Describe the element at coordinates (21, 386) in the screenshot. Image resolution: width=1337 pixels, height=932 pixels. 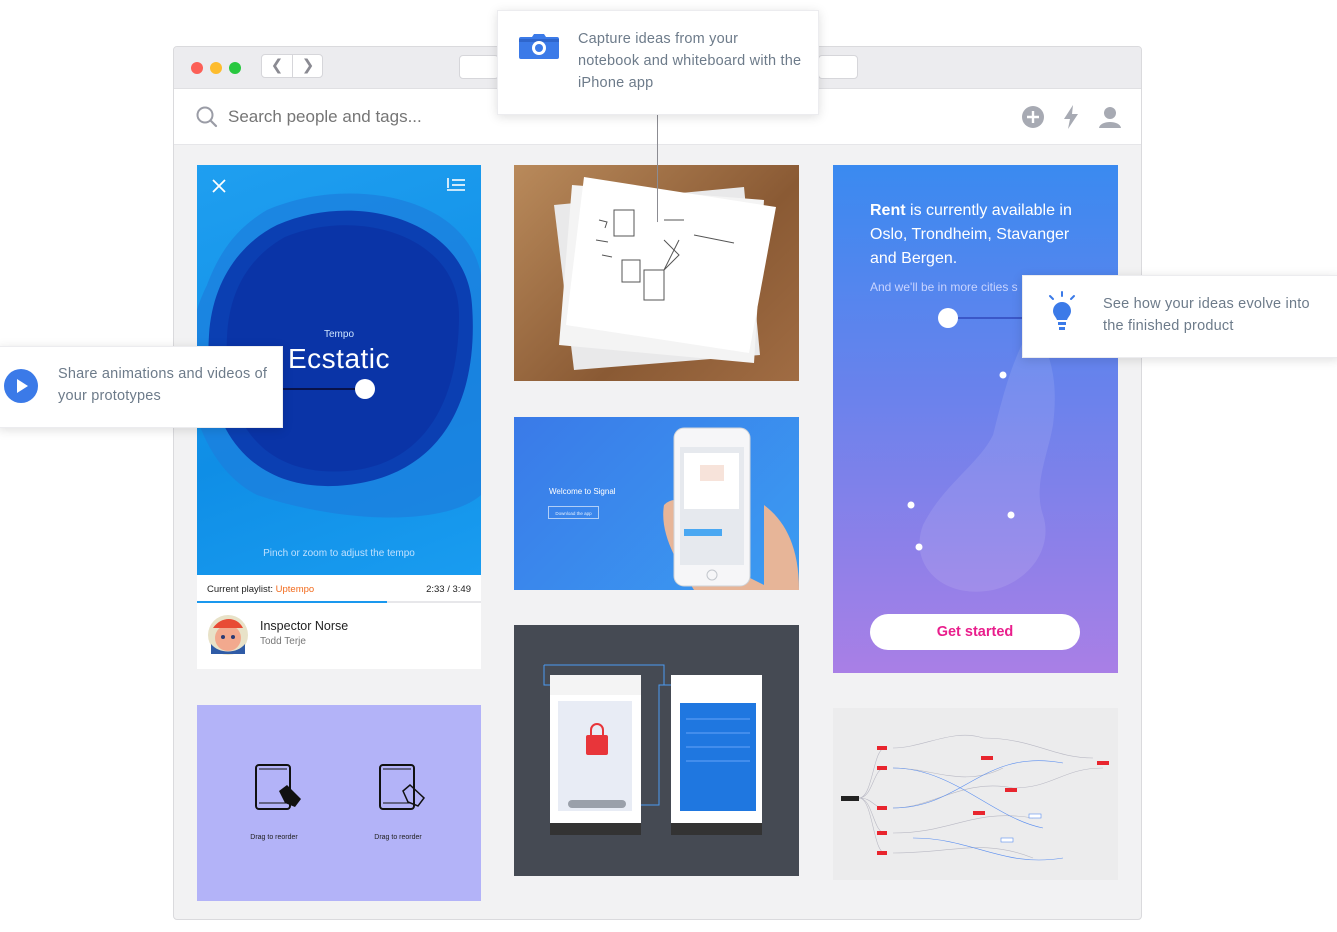
I see `play-icon` at that location.